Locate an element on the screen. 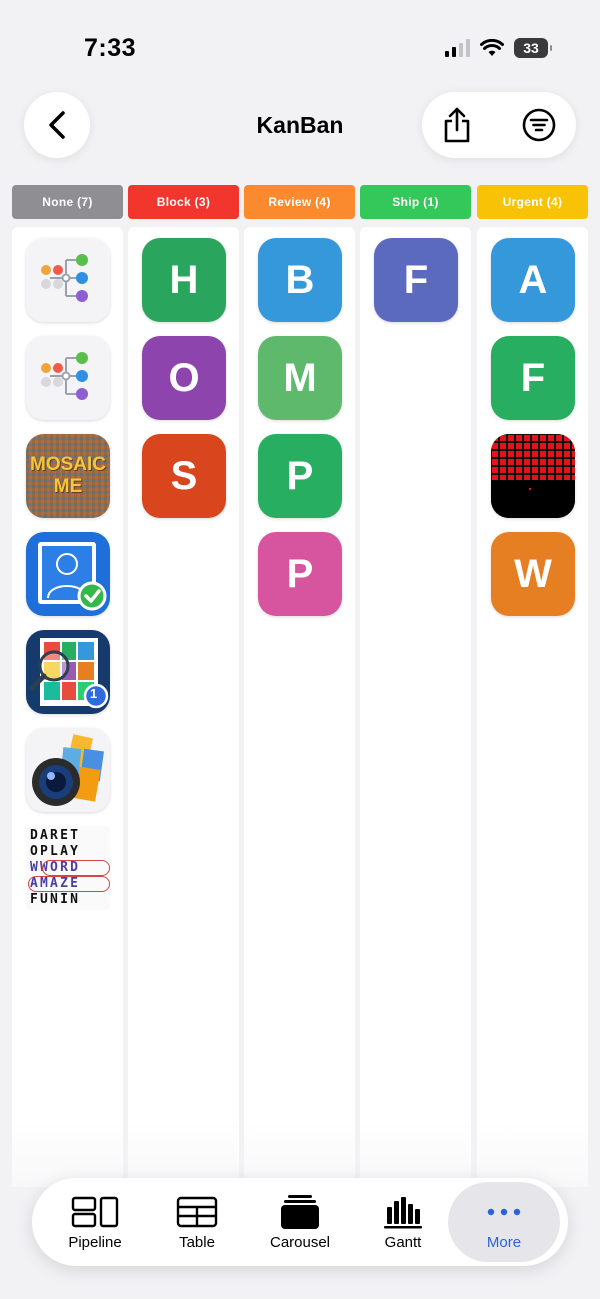 The image size is (600, 1299). word-search-row: OPLAY is located at coordinates (55, 851).